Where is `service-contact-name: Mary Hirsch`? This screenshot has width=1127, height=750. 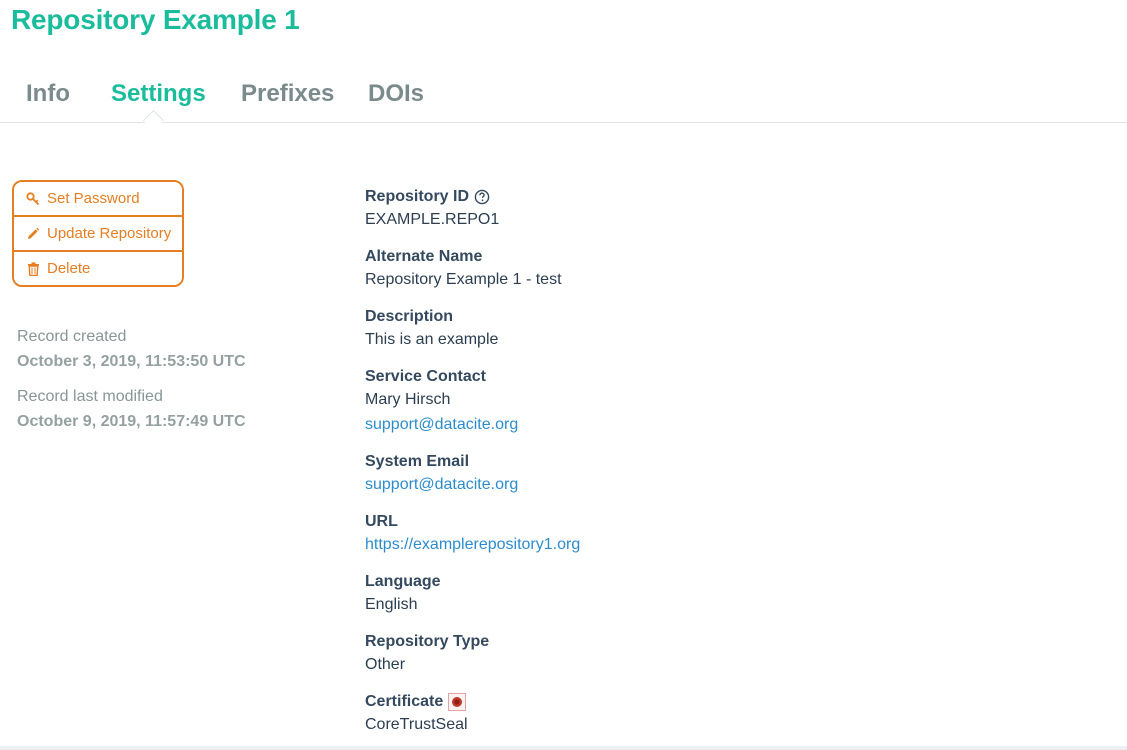 service-contact-name: Mary Hirsch is located at coordinates (408, 399).